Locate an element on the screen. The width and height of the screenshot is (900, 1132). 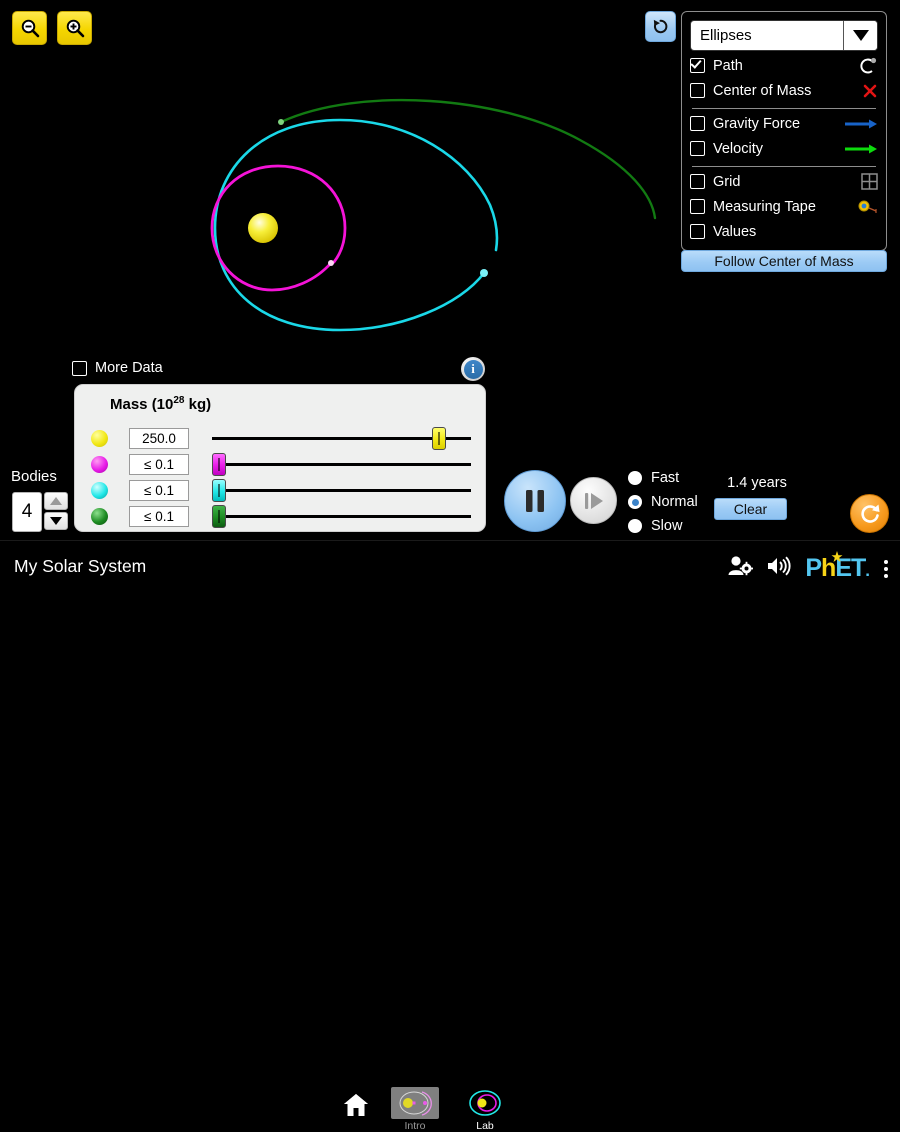
body-swatch-cyan is located at coordinates (99, 490).